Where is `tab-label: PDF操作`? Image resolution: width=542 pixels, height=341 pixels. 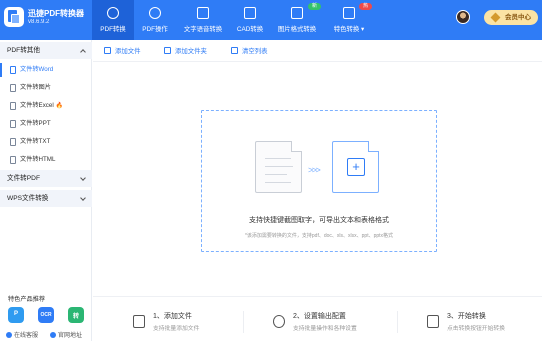 tab-label: PDF操作 is located at coordinates (155, 29).